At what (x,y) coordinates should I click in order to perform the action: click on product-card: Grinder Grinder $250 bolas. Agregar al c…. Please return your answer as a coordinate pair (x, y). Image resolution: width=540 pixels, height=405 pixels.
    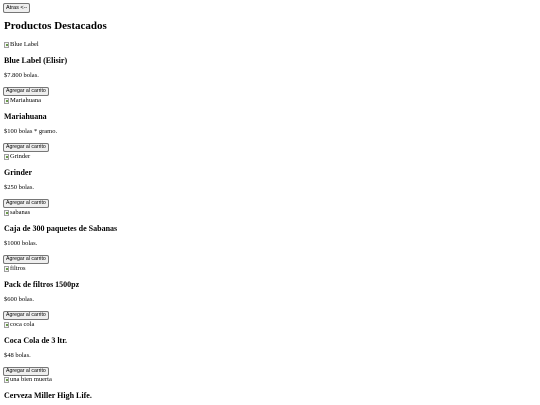
    Looking at the image, I should click on (270, 180).